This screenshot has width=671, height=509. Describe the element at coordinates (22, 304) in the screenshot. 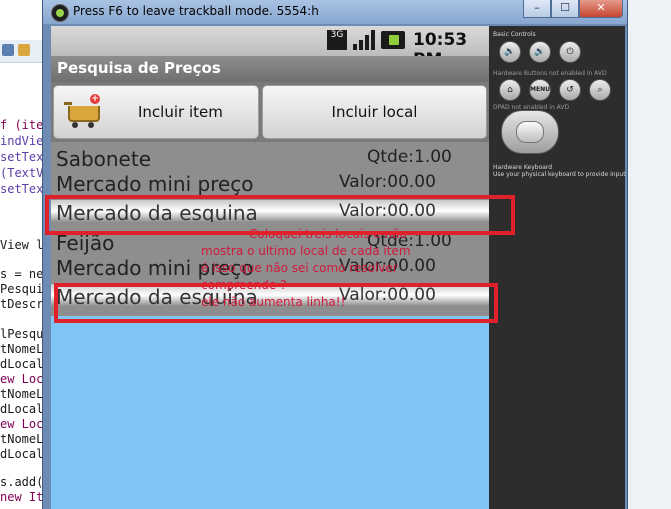

I see `code-line: tDescr` at that location.